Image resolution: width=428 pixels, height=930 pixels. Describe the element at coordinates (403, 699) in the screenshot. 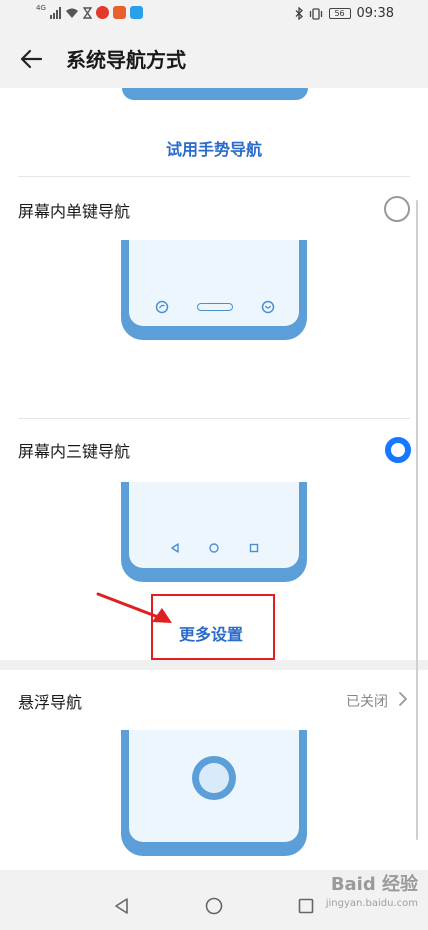

I see `chevron-right-icon` at that location.